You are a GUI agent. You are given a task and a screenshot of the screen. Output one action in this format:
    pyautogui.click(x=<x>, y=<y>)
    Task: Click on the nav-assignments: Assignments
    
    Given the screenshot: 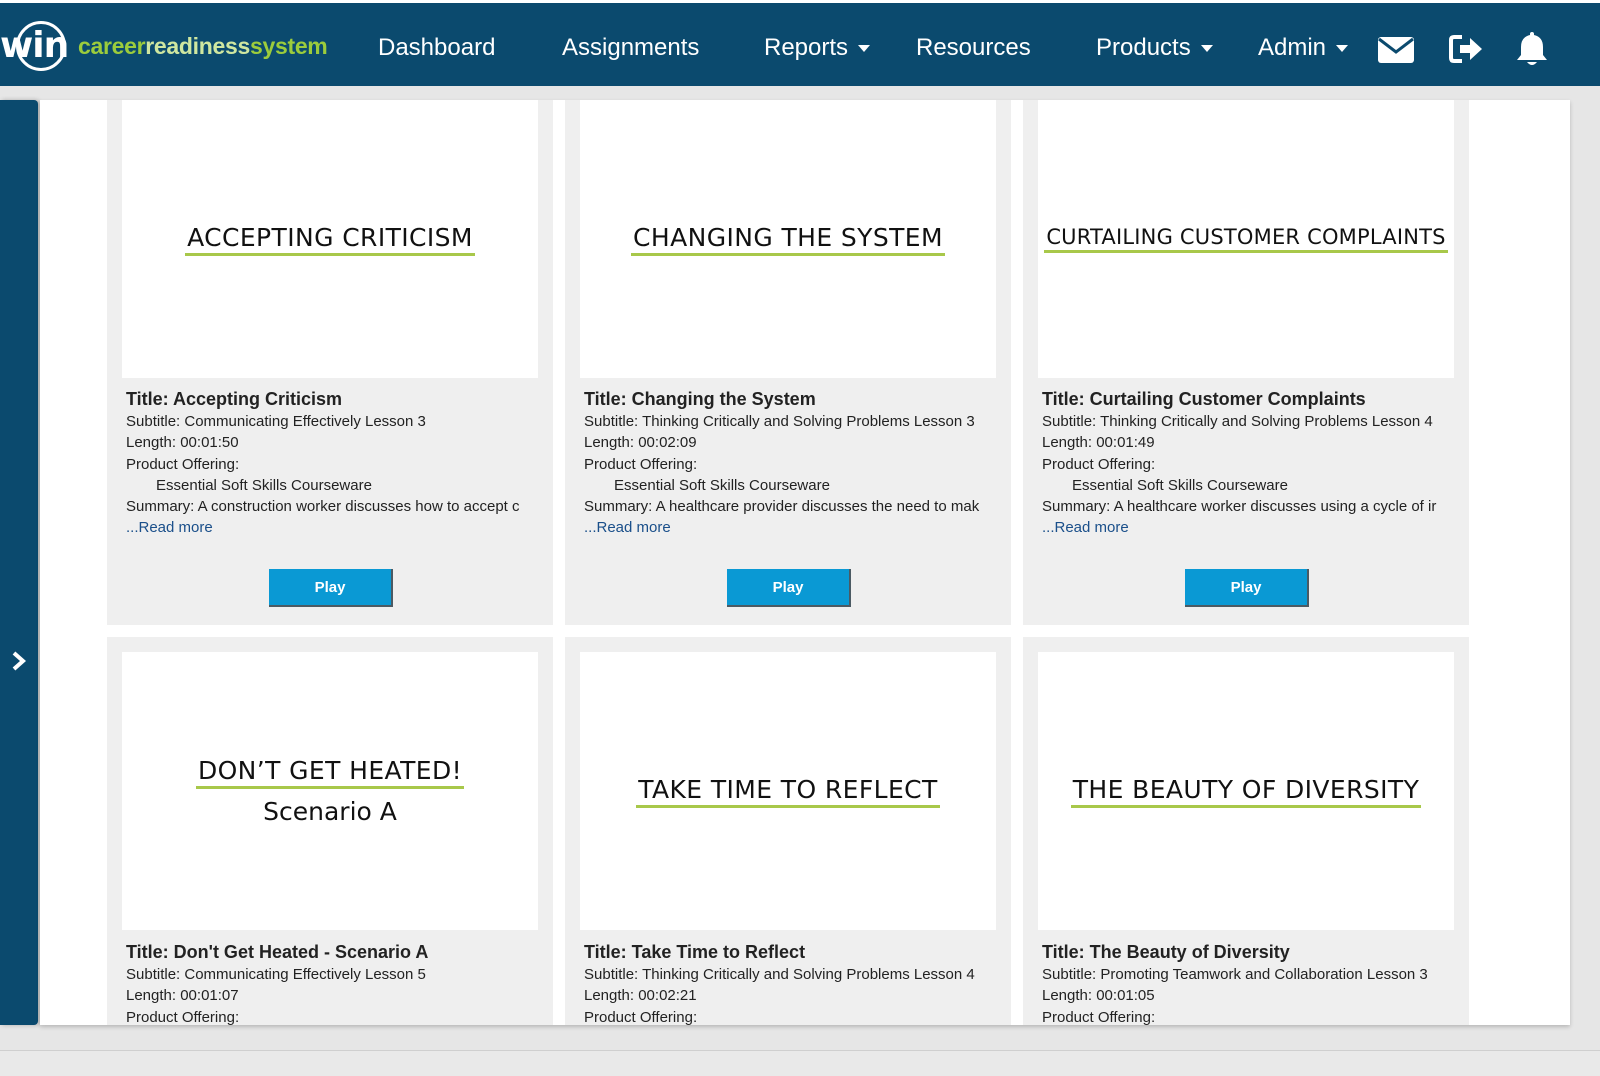 What is the action you would take?
    pyautogui.click(x=630, y=46)
    